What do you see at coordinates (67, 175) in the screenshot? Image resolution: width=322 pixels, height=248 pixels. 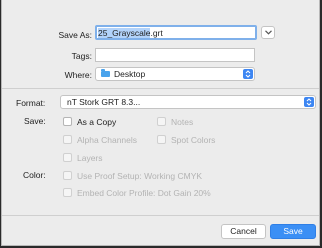 I see `use-proof-setup-checkbox` at bounding box center [67, 175].